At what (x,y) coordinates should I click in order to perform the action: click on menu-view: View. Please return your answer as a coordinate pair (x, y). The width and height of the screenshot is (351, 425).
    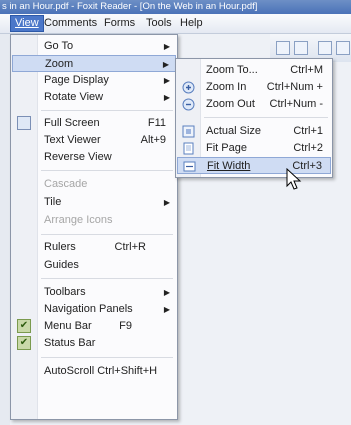
    Looking at the image, I should click on (27, 23).